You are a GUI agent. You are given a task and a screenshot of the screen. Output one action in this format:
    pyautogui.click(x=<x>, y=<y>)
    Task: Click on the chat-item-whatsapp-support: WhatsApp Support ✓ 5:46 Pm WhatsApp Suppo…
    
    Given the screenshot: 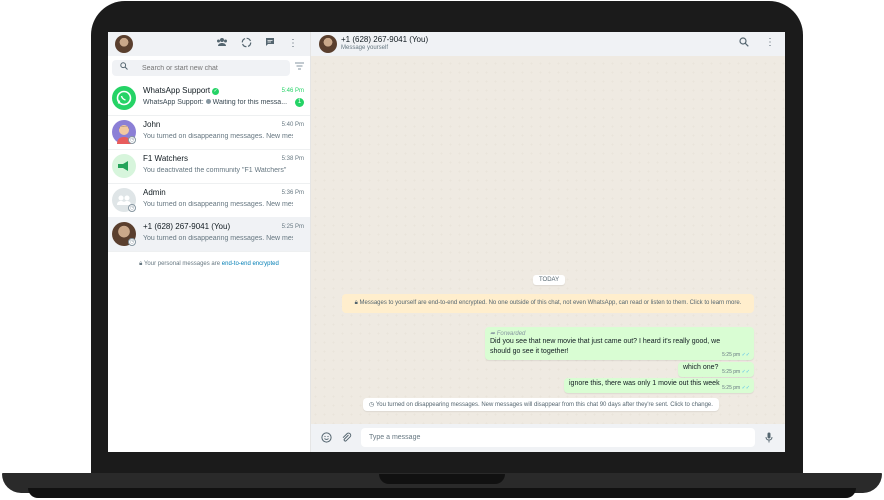 What is the action you would take?
    pyautogui.click(x=209, y=98)
    